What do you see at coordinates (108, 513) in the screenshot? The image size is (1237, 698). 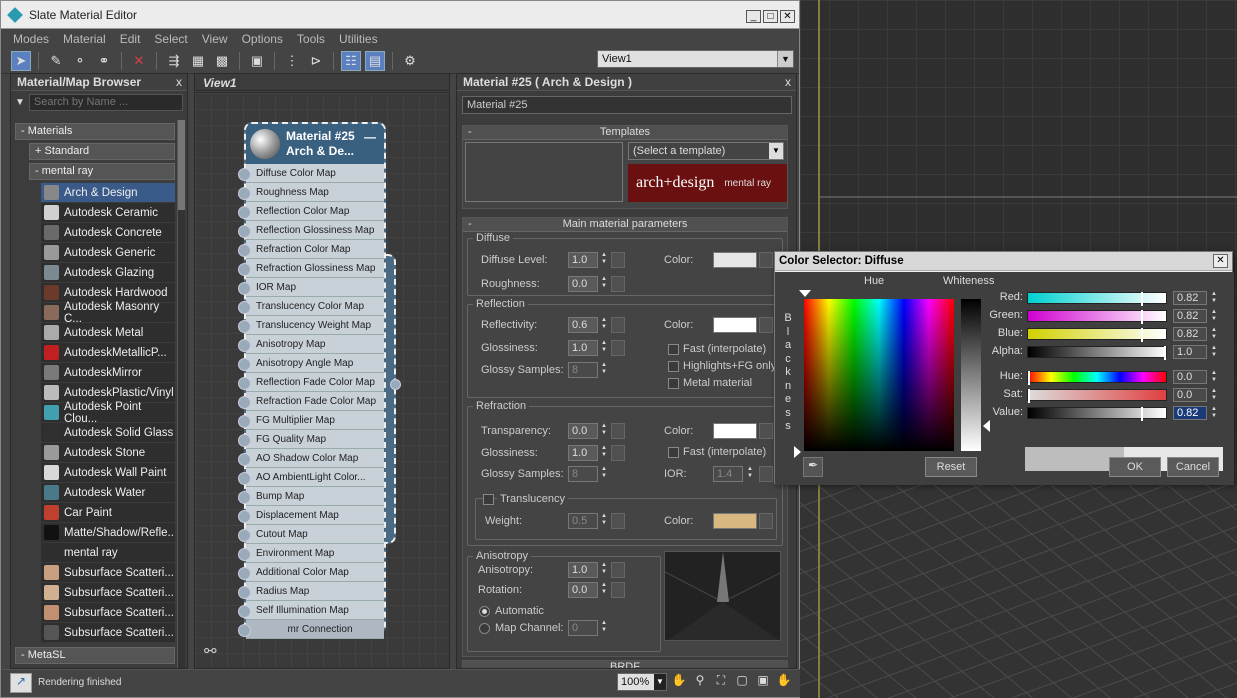 I see `list-item: Car Paint` at bounding box center [108, 513].